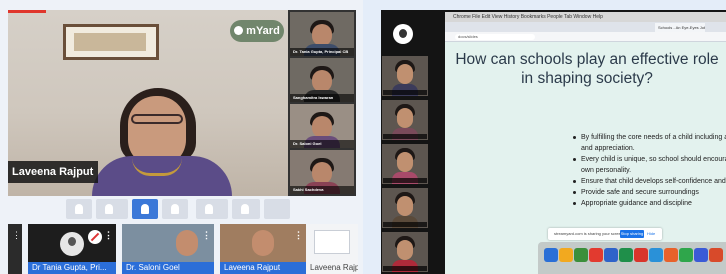 The image size is (726, 274). What do you see at coordinates (585, 37) in the screenshot?
I see `browser-address-bar: docs/slides` at bounding box center [585, 37].